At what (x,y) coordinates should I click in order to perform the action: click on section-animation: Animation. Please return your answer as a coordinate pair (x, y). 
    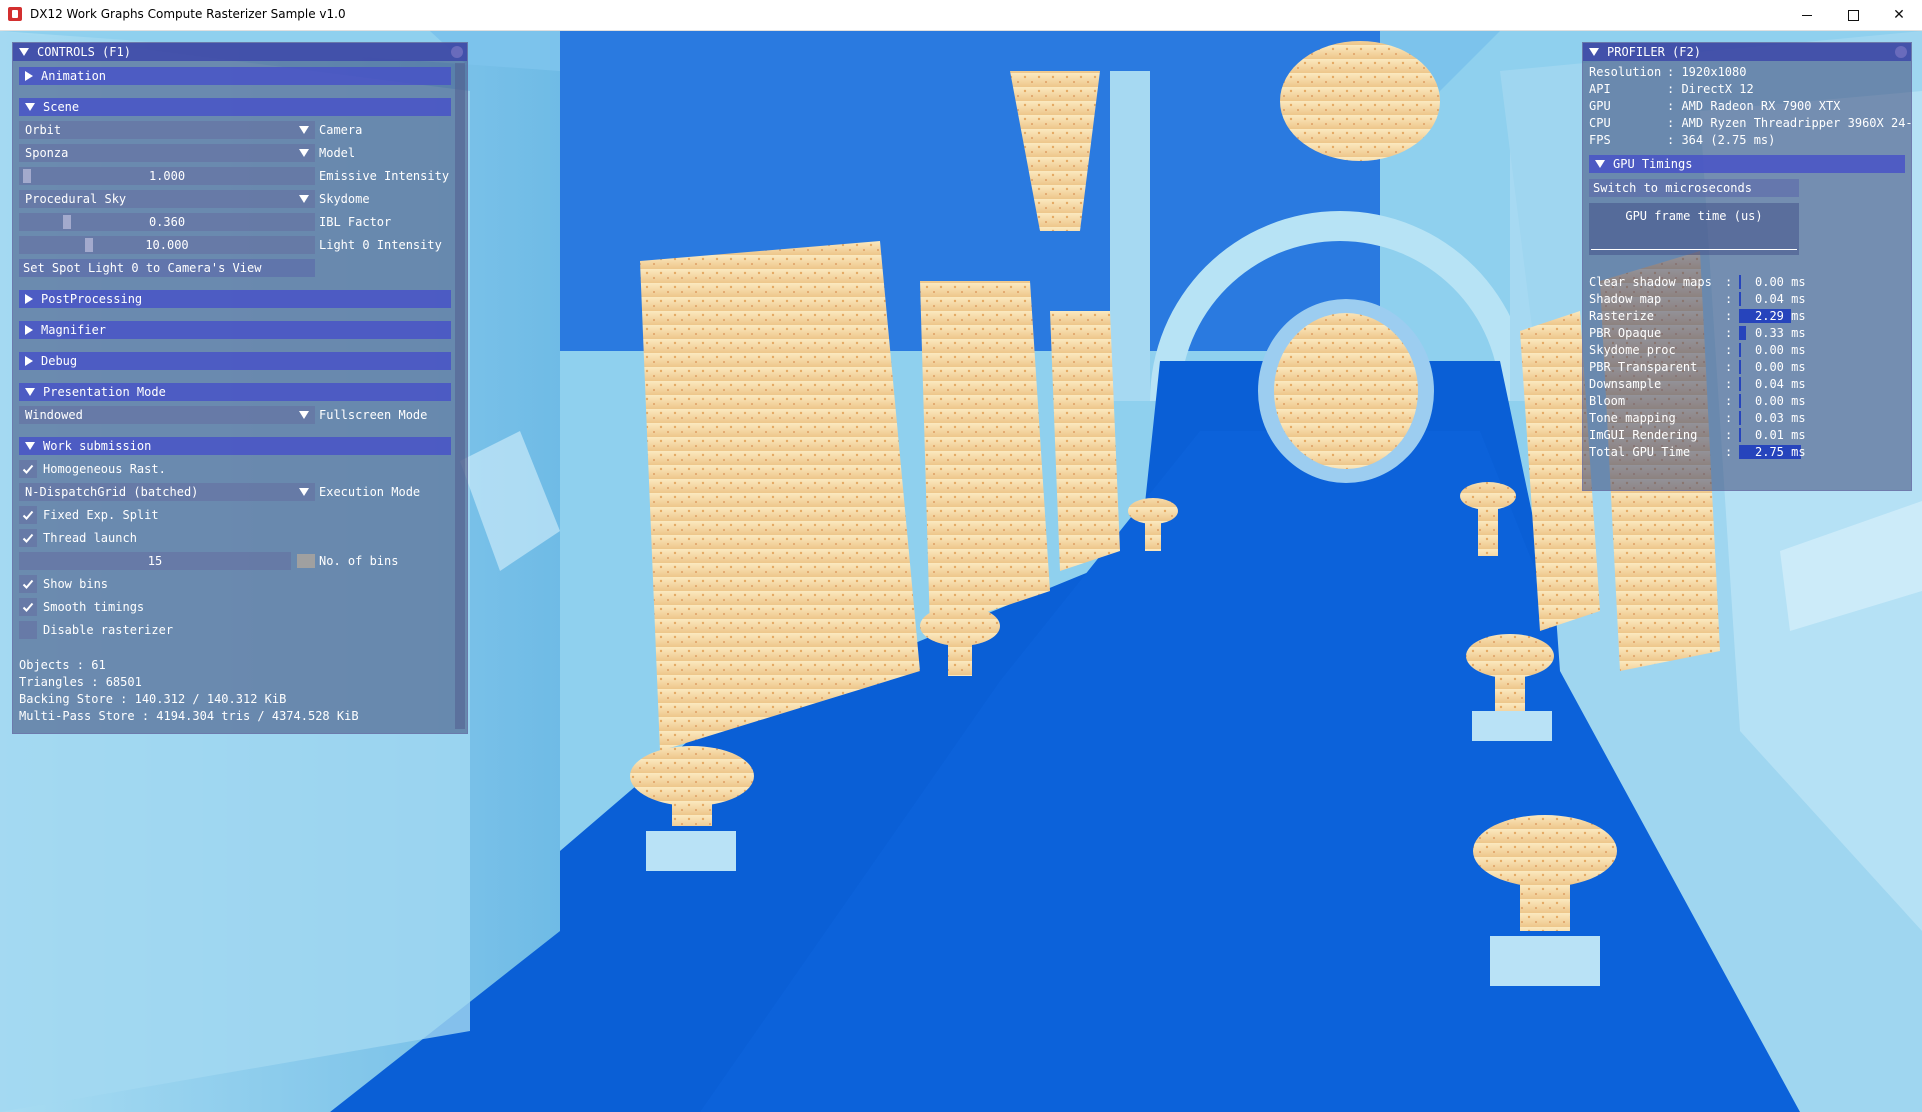
    Looking at the image, I should click on (235, 76).